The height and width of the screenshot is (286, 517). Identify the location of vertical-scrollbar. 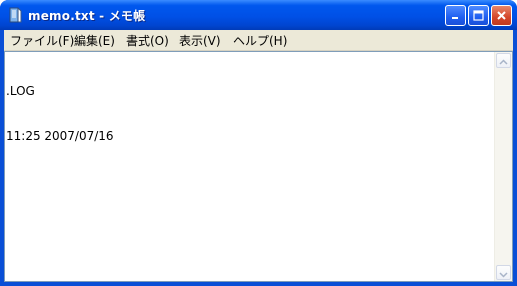
(503, 166).